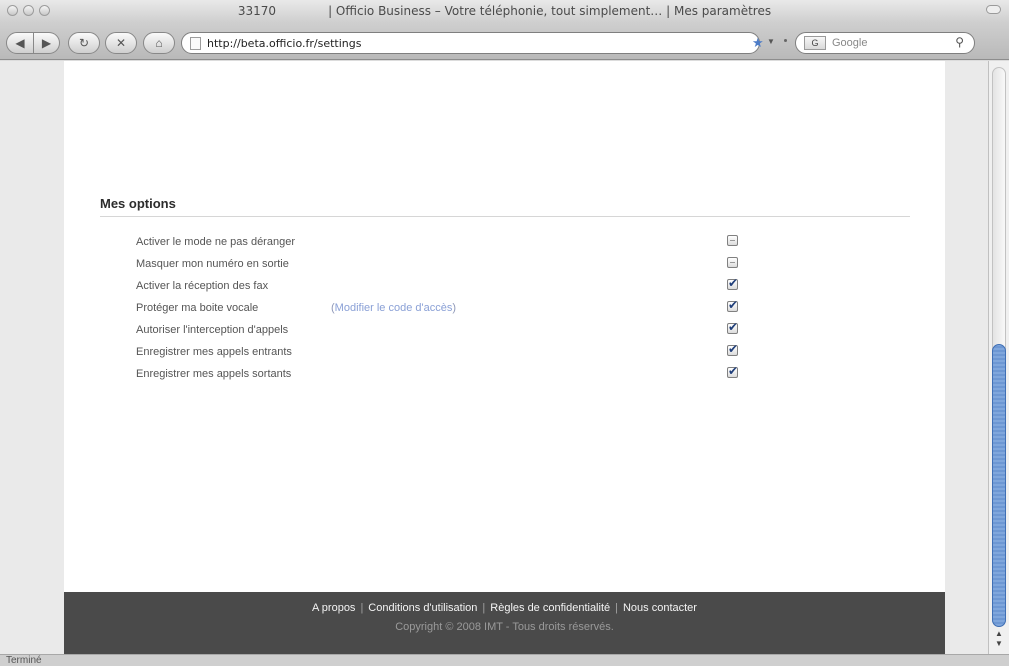 The height and width of the screenshot is (666, 1009). What do you see at coordinates (24, 660) in the screenshot?
I see `status-text: Terminé` at bounding box center [24, 660].